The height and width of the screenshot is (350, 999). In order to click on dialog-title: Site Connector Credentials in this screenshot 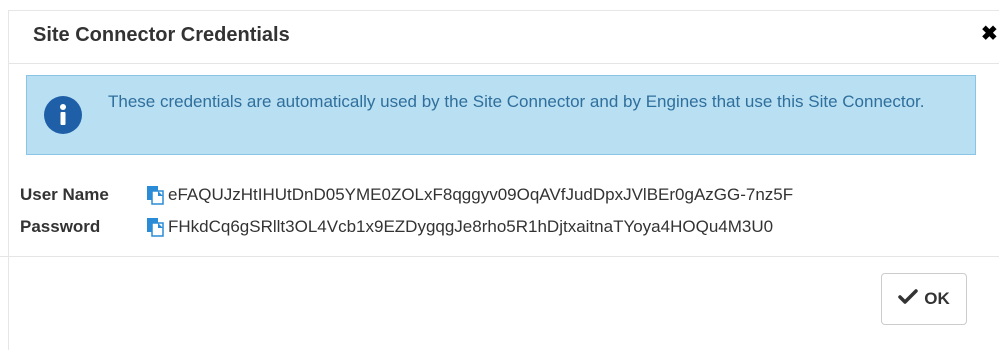, I will do `click(161, 35)`.